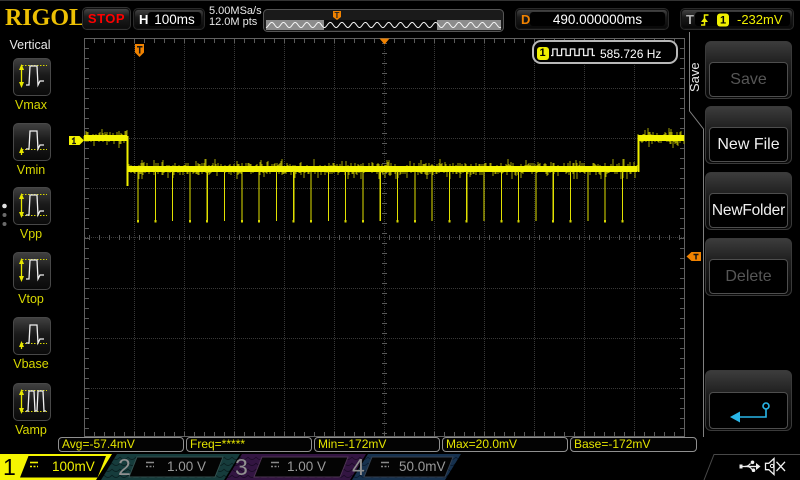  Describe the element at coordinates (124, 467) in the screenshot. I see `svg-text: 2` at that location.